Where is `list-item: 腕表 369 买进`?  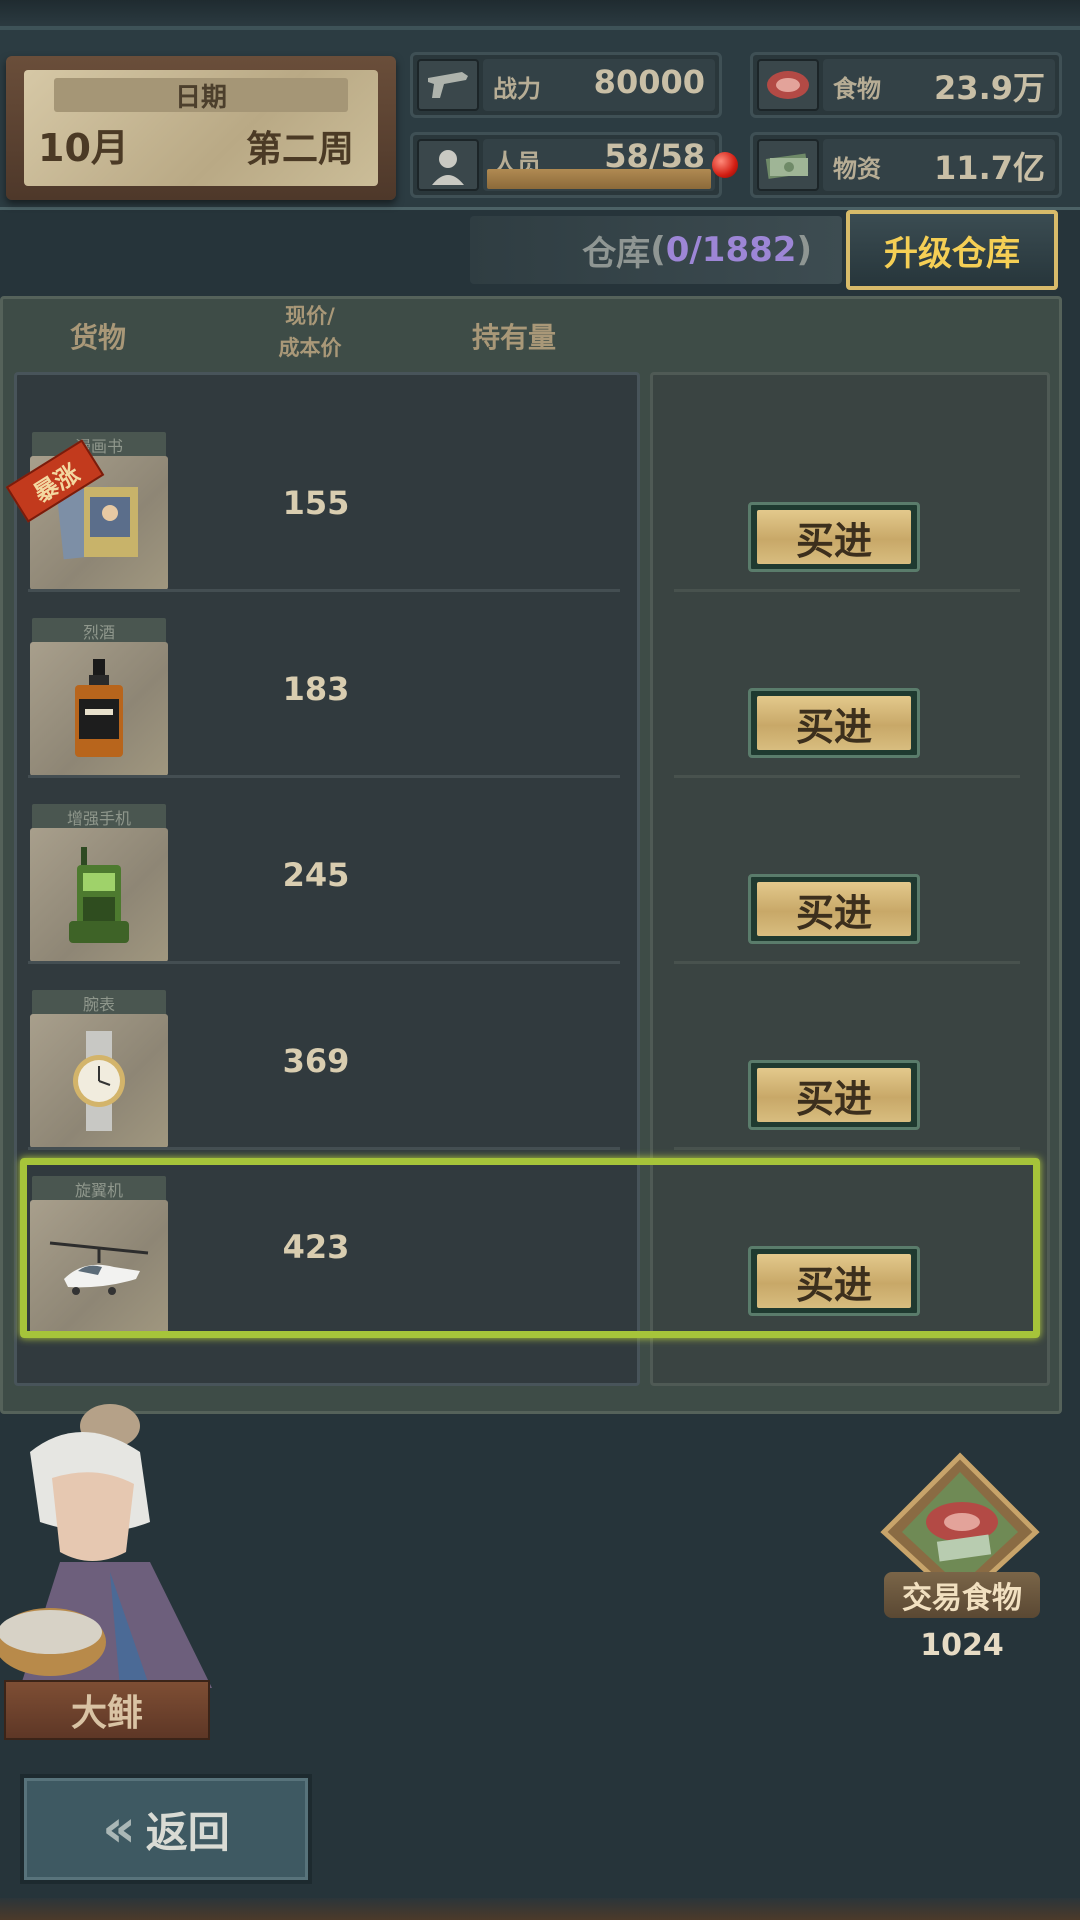
list-item: 腕表 369 买进 is located at coordinates (532, 1057).